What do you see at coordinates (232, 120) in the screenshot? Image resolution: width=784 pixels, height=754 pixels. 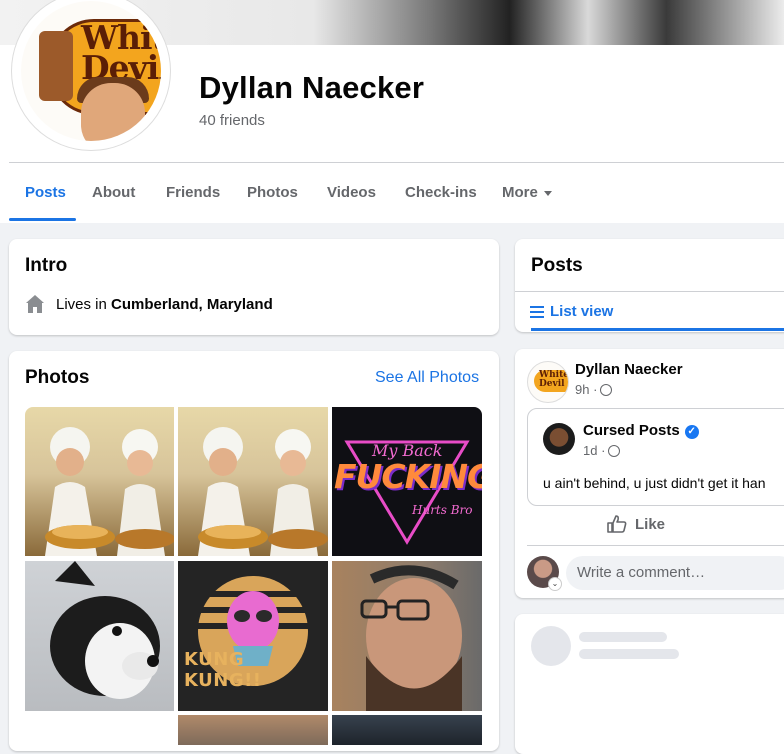 I see `friends-count: 40 friends` at bounding box center [232, 120].